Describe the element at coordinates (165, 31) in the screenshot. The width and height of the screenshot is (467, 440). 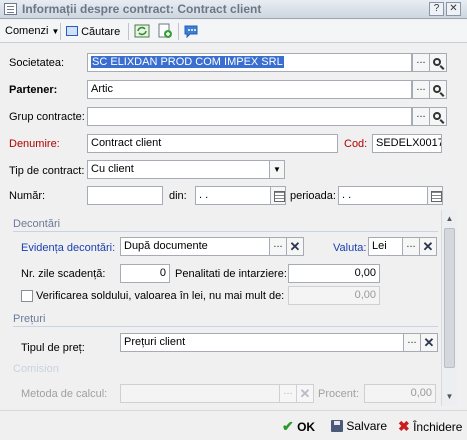
I see `add-document-icon` at that location.